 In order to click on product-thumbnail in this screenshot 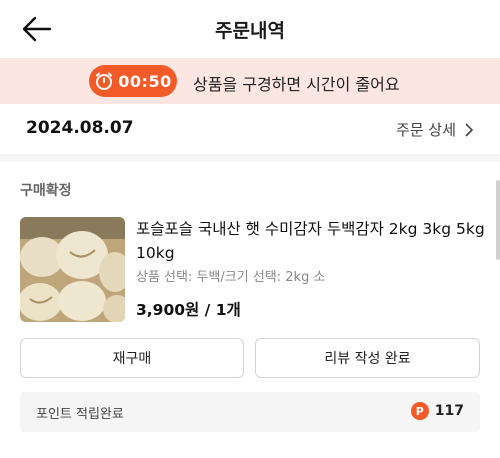, I will do `click(72, 269)`.